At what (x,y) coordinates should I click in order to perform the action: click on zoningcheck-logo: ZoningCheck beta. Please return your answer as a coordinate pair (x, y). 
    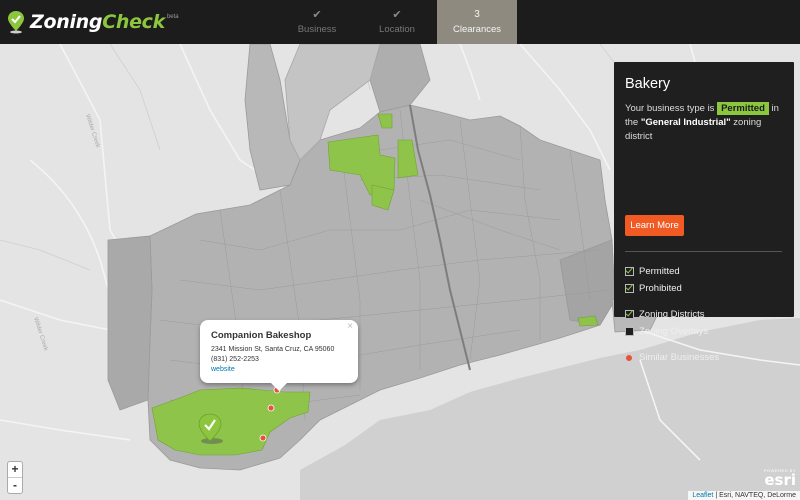
    Looking at the image, I should click on (92, 22).